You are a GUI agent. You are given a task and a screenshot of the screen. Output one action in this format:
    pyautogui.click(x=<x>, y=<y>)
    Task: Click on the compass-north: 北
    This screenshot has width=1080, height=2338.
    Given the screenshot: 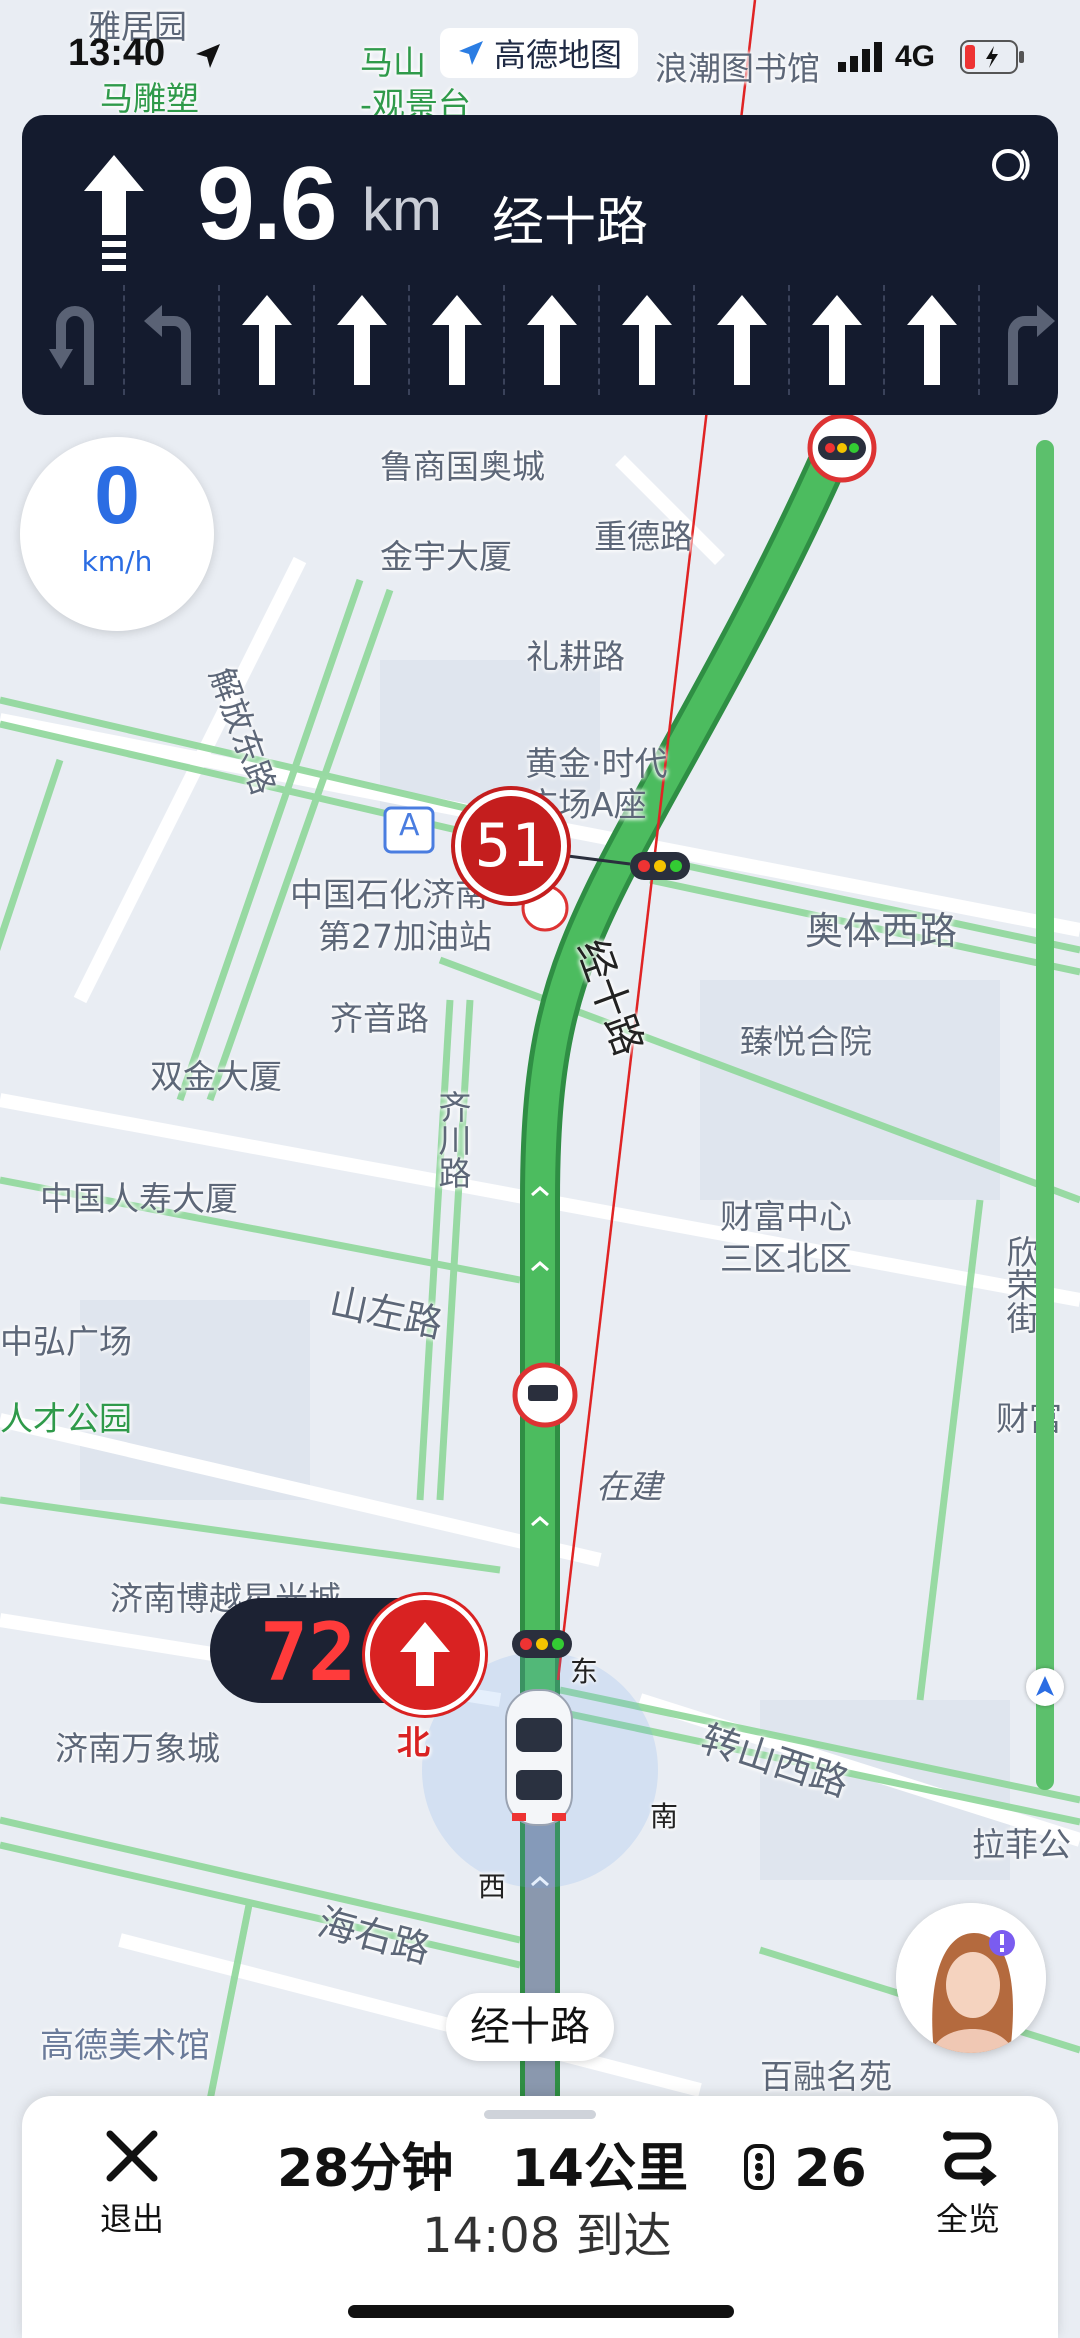 What is the action you would take?
    pyautogui.click(x=413, y=1742)
    